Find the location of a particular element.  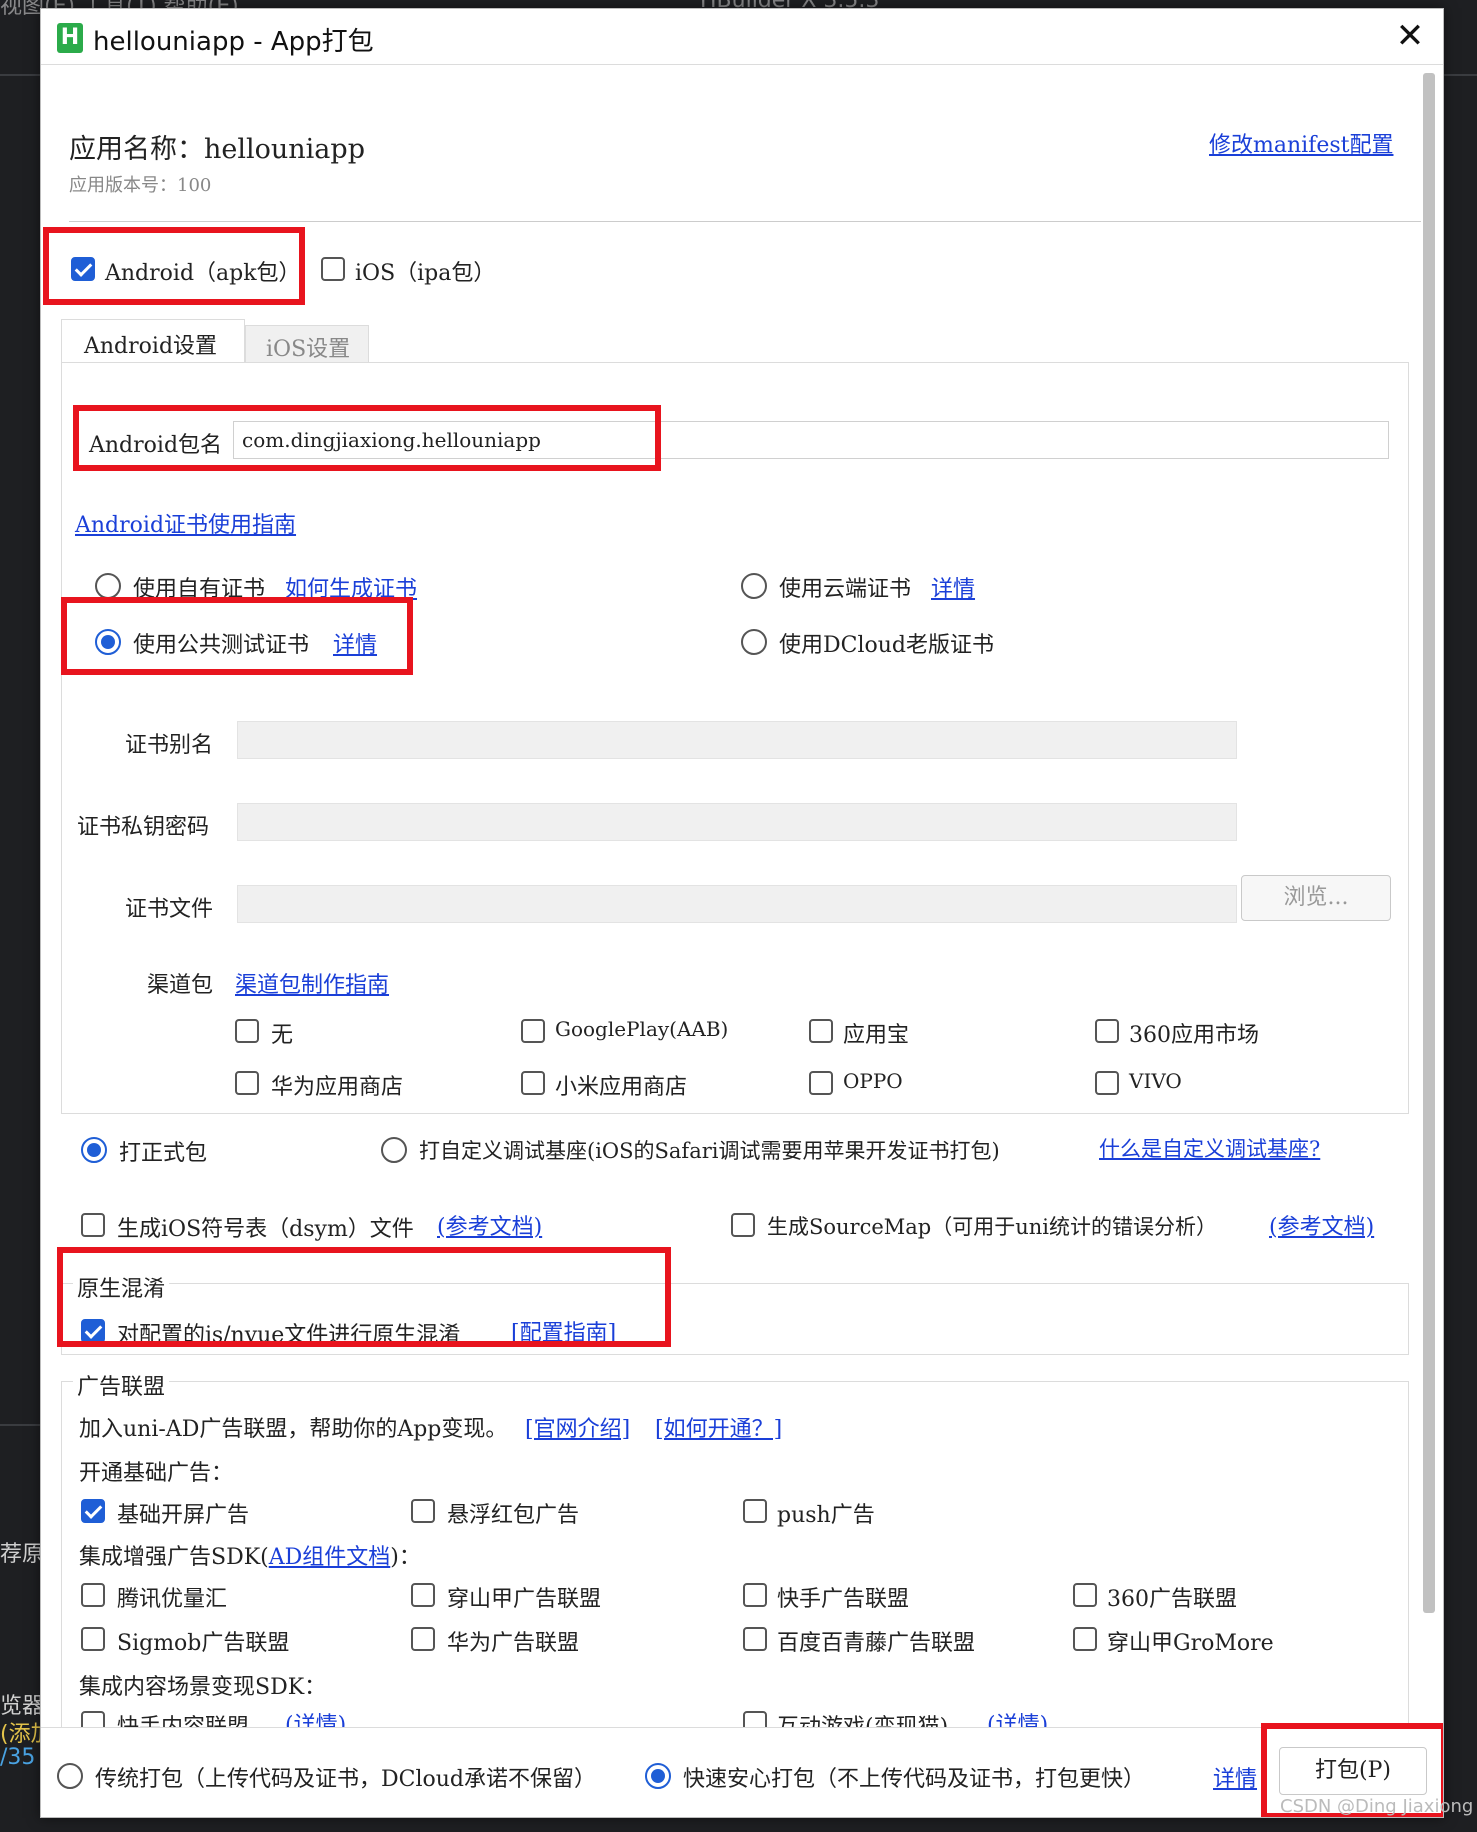

channel-label-vivo: VIVO is located at coordinates (1155, 1081).